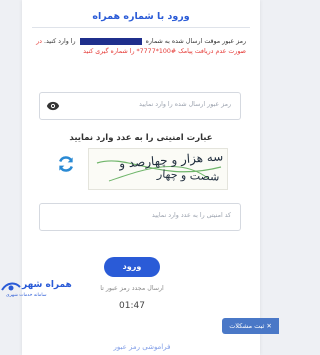 The width and height of the screenshot is (320, 355). What do you see at coordinates (142, 347) in the screenshot?
I see `forgot-password-link: فراموشی رمز عبور` at bounding box center [142, 347].